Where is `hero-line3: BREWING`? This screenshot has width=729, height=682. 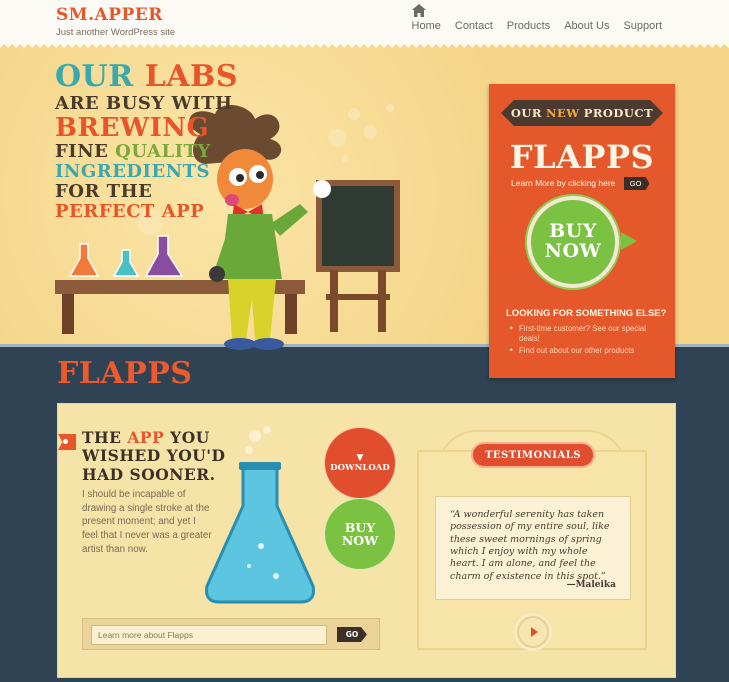 hero-line3: BREWING is located at coordinates (132, 128).